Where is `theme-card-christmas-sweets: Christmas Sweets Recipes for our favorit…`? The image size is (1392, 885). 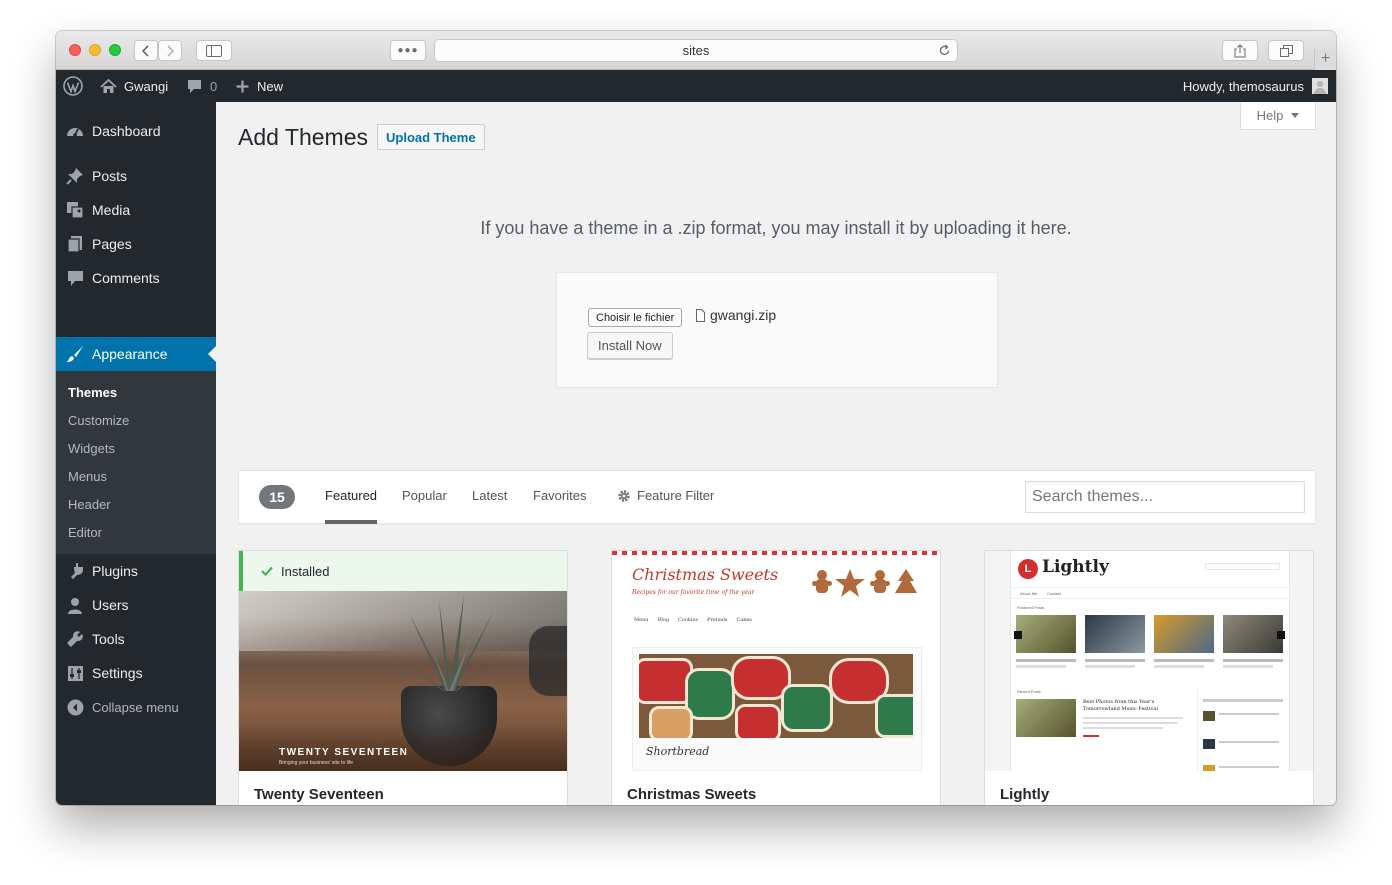 theme-card-christmas-sweets: Christmas Sweets Recipes for our favorit… is located at coordinates (776, 677).